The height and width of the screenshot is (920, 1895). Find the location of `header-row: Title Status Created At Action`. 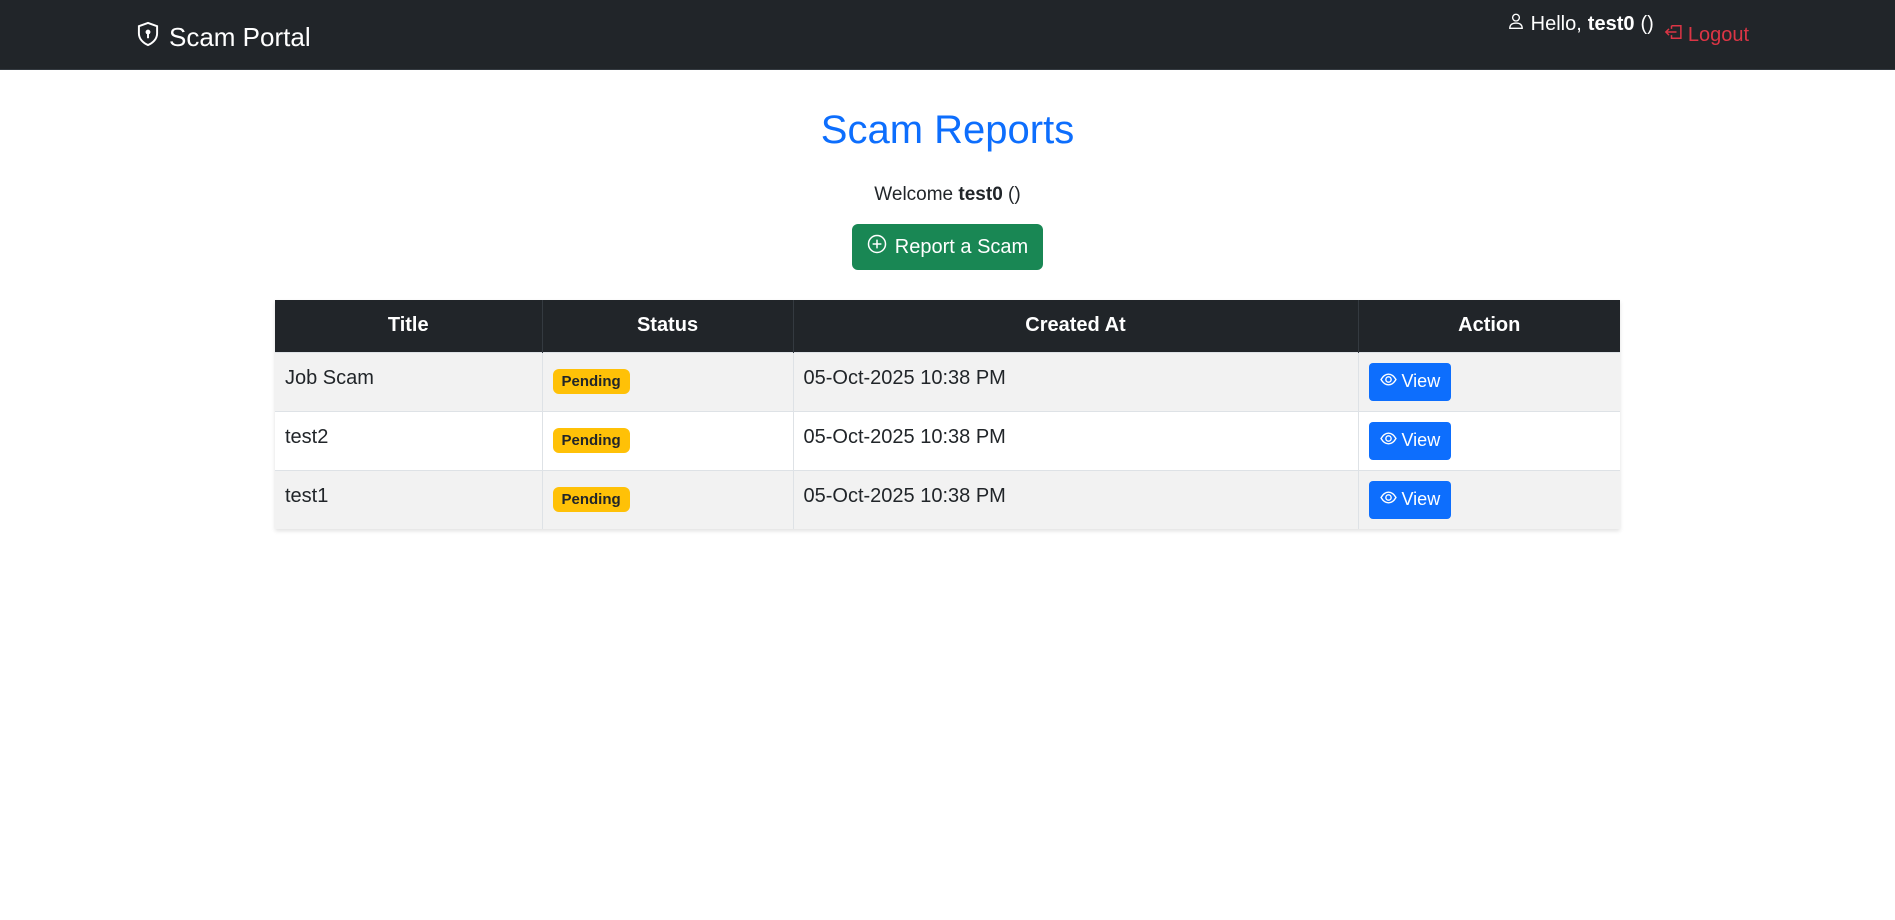

header-row: Title Status Created At Action is located at coordinates (947, 326).